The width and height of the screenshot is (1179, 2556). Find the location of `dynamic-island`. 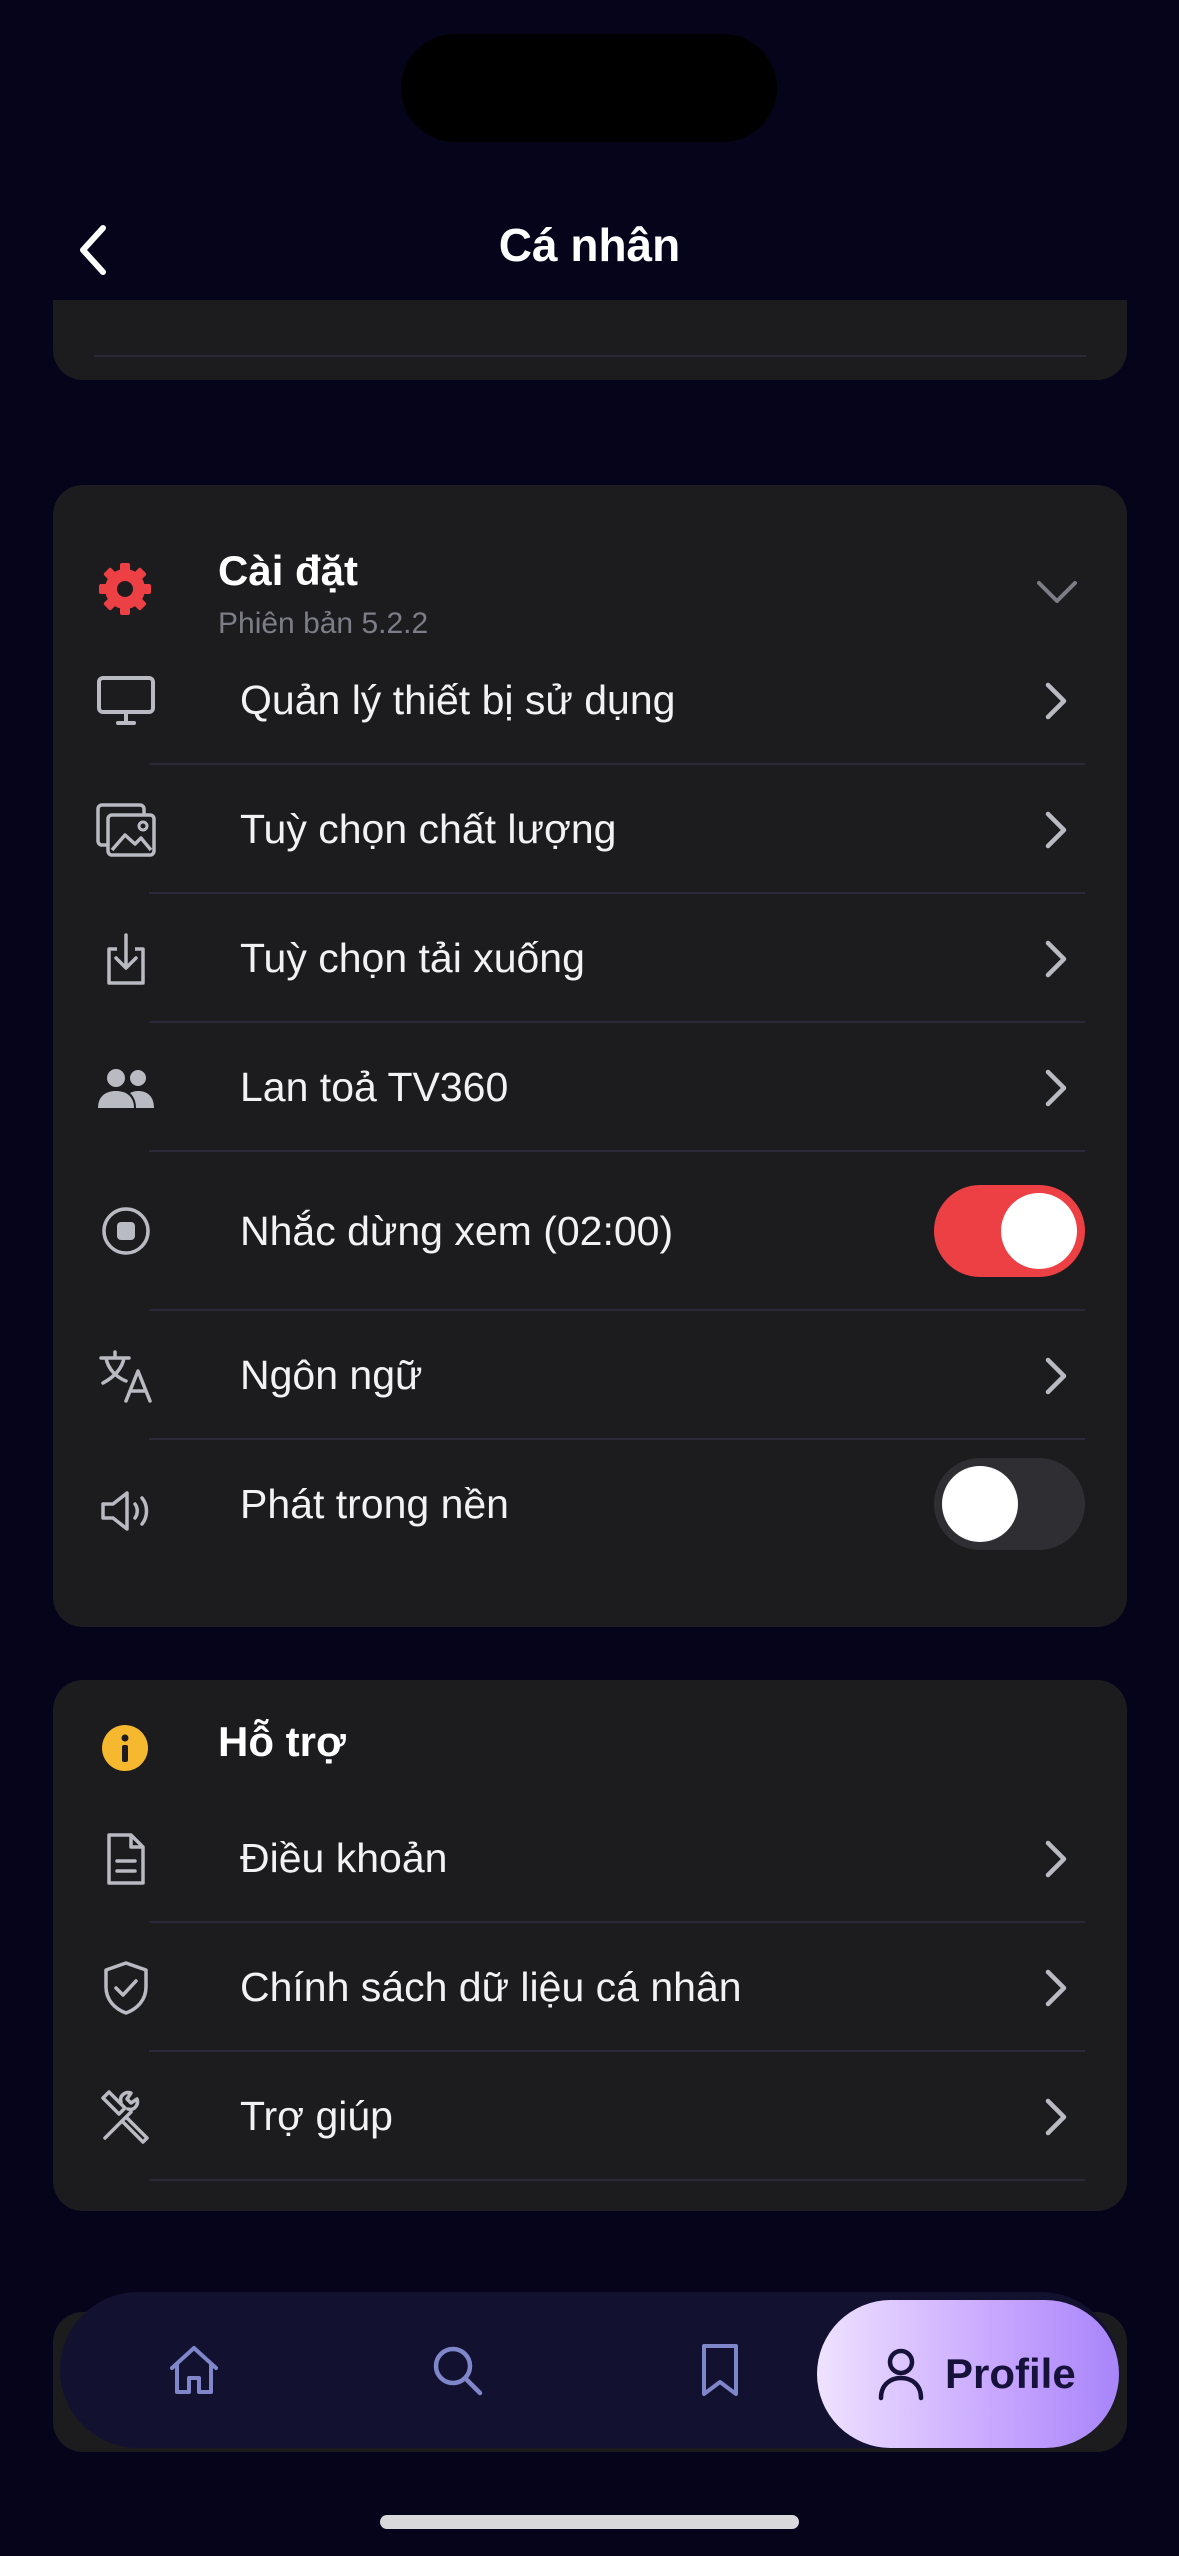

dynamic-island is located at coordinates (589, 88).